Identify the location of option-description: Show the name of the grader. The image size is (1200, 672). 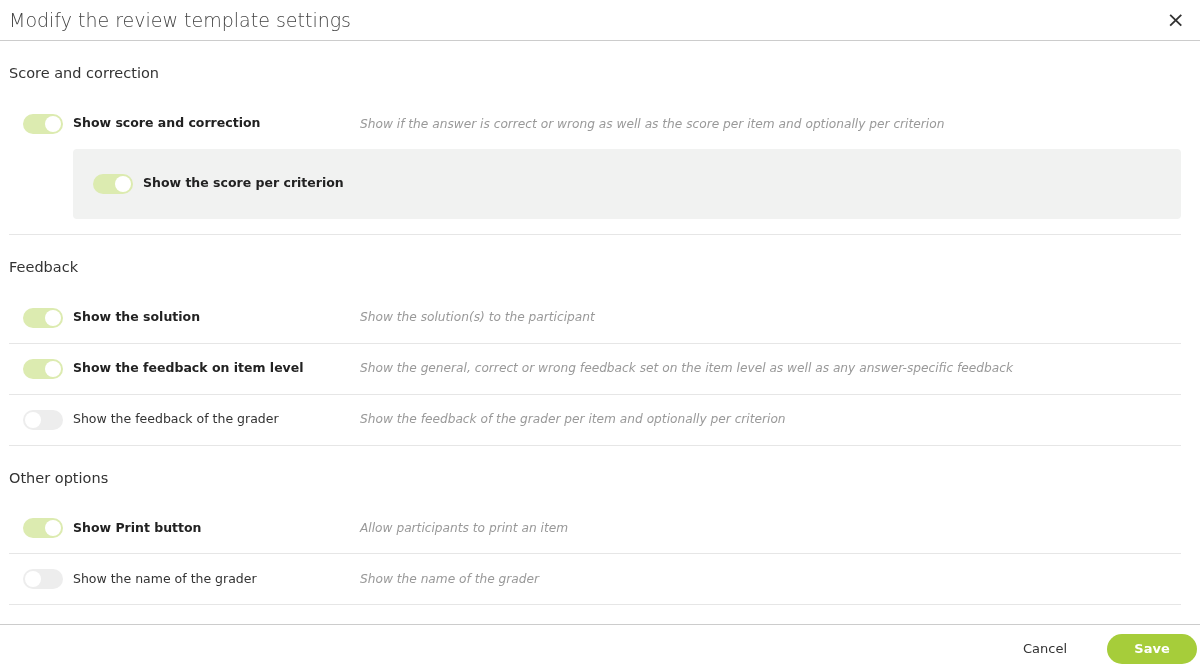
(450, 580).